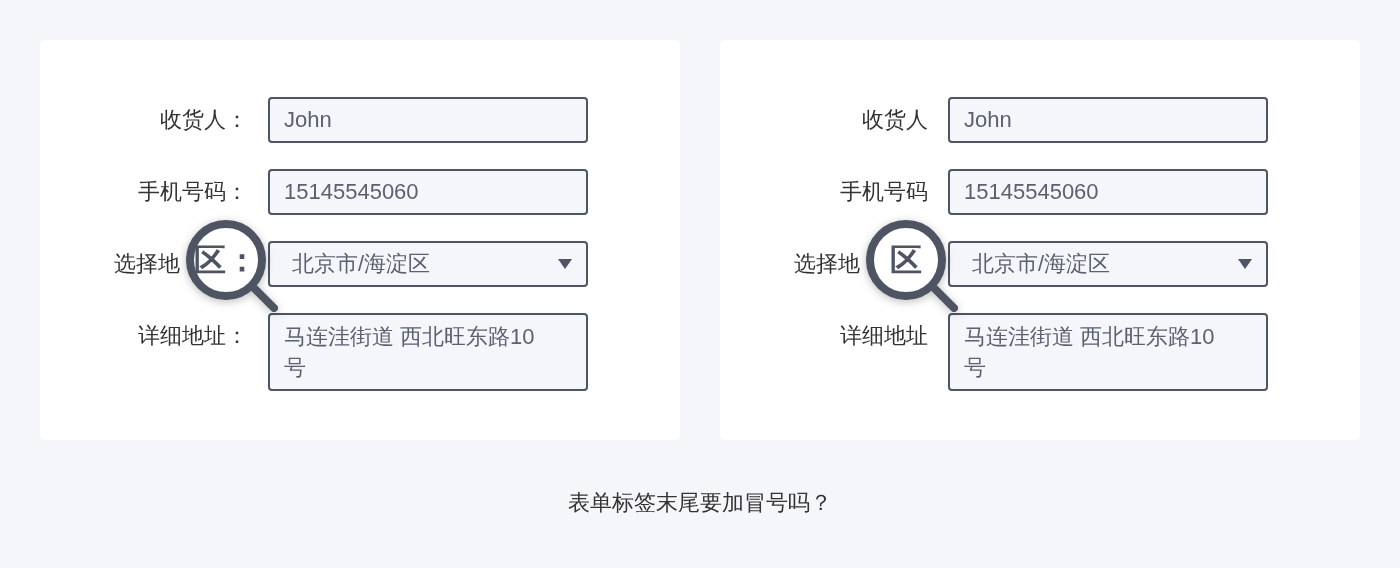  I want to click on field-label: 收货人：, so click(204, 120).